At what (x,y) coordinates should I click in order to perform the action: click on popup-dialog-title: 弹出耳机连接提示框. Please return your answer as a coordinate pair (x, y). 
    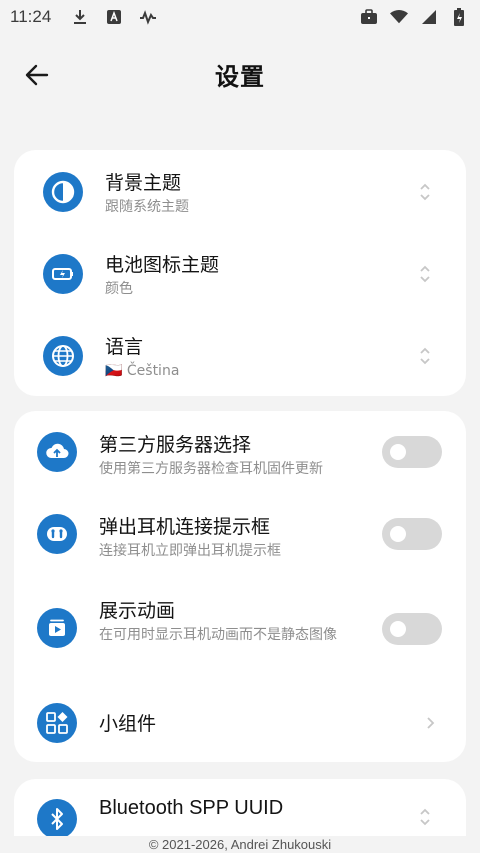
    Looking at the image, I should click on (185, 527).